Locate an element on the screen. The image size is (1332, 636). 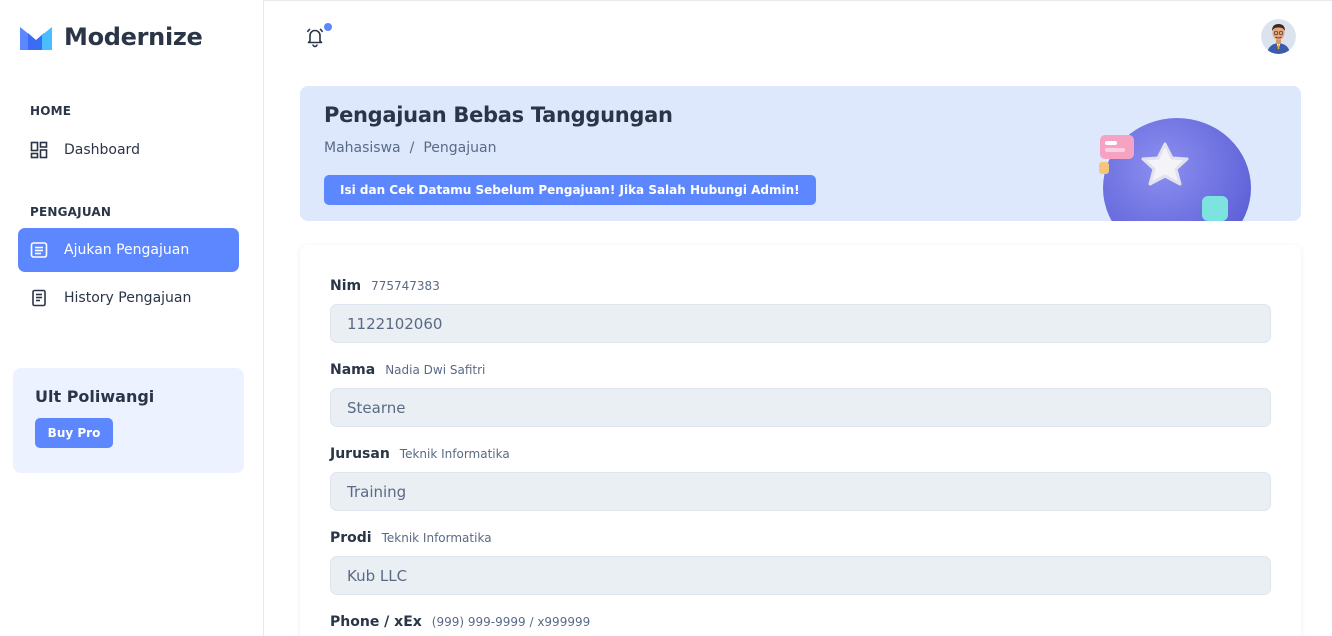
breadcrumb: Mahasiswa / Pengajuan is located at coordinates (410, 148).